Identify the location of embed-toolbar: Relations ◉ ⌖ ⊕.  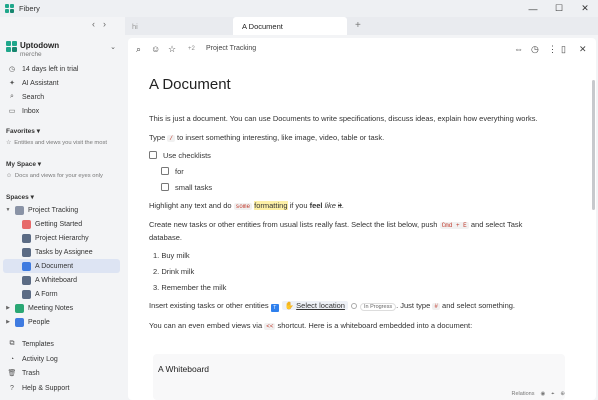
(538, 394).